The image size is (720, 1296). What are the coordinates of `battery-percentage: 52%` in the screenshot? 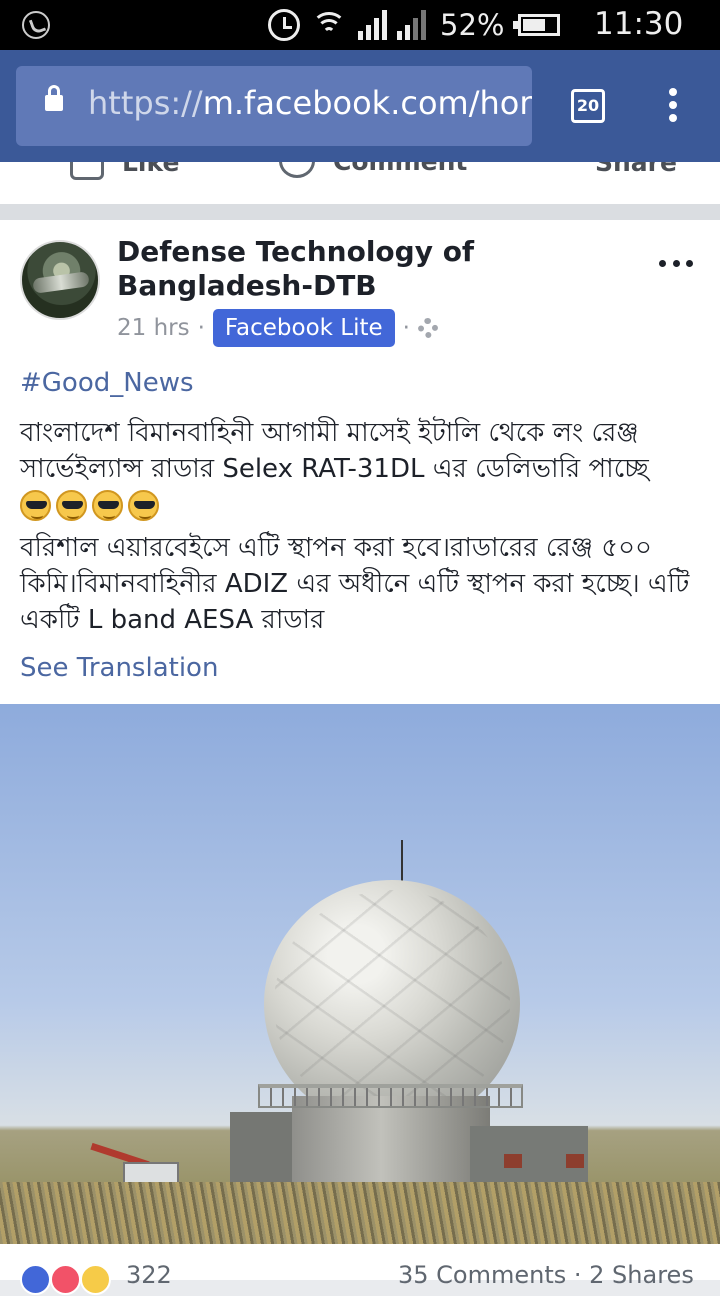 It's located at (472, 25).